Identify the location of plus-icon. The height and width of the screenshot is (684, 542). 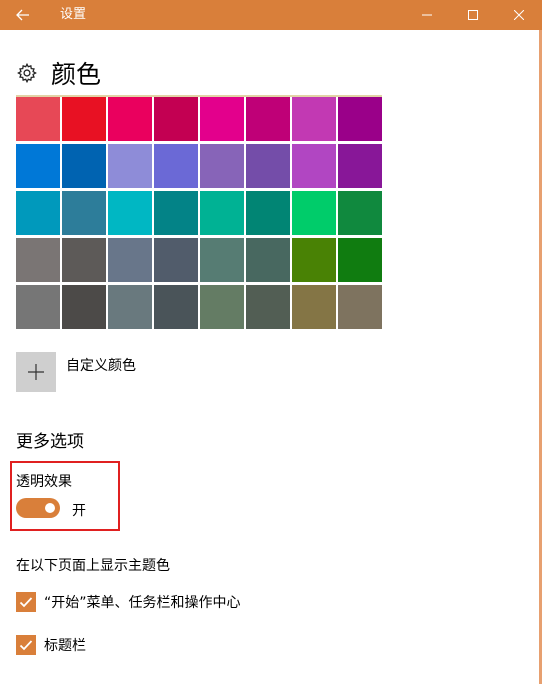
(36, 372).